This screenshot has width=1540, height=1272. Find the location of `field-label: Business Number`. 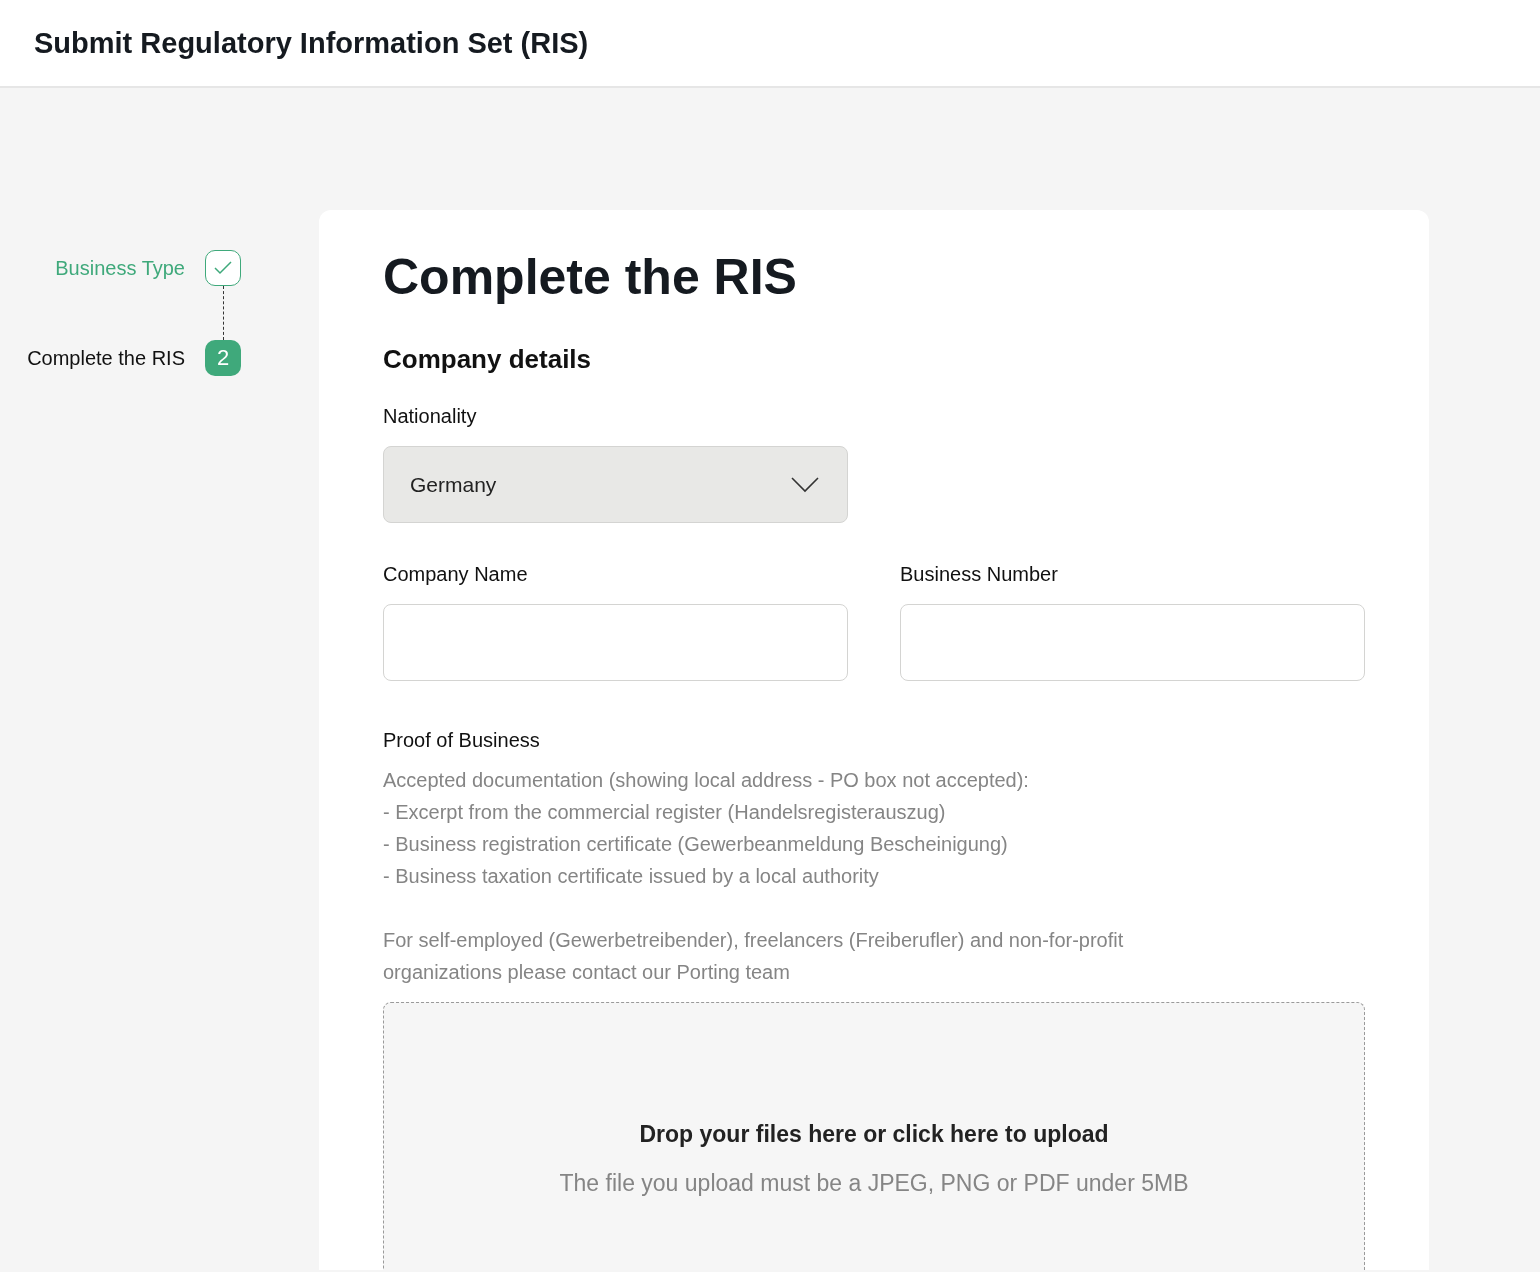

field-label: Business Number is located at coordinates (979, 574).